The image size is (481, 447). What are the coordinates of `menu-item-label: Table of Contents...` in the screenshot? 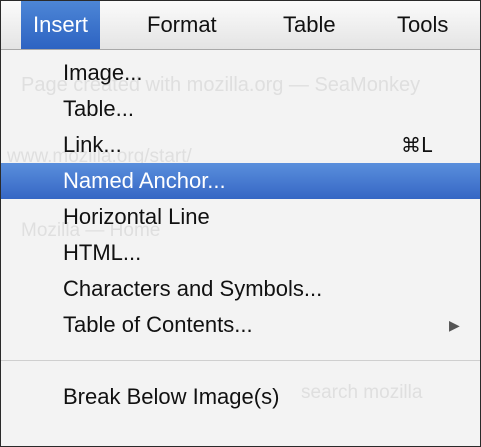 It's located at (158, 324).